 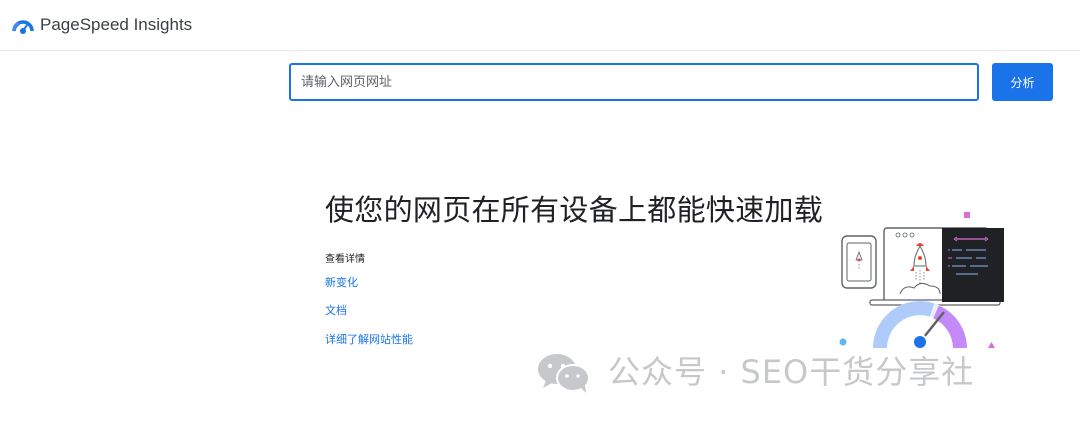 What do you see at coordinates (23, 26) in the screenshot?
I see `pagespeed-logo-icon` at bounding box center [23, 26].